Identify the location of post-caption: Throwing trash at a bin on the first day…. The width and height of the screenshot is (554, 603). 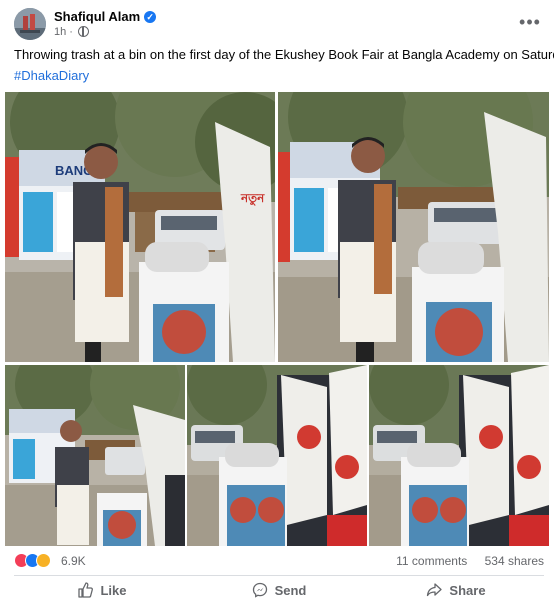
(284, 54).